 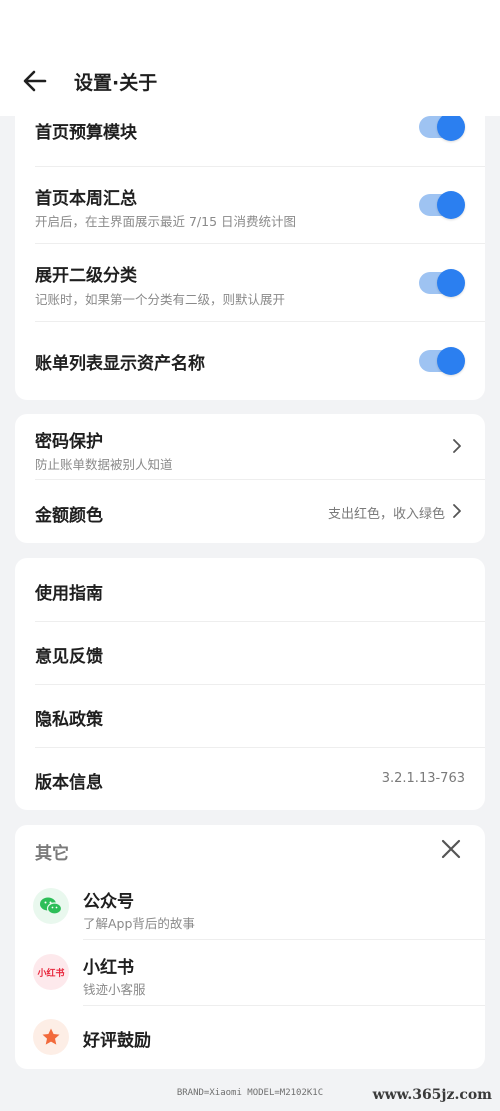 I want to click on rate-app-title: 好评鼓励, so click(x=117, y=1041).